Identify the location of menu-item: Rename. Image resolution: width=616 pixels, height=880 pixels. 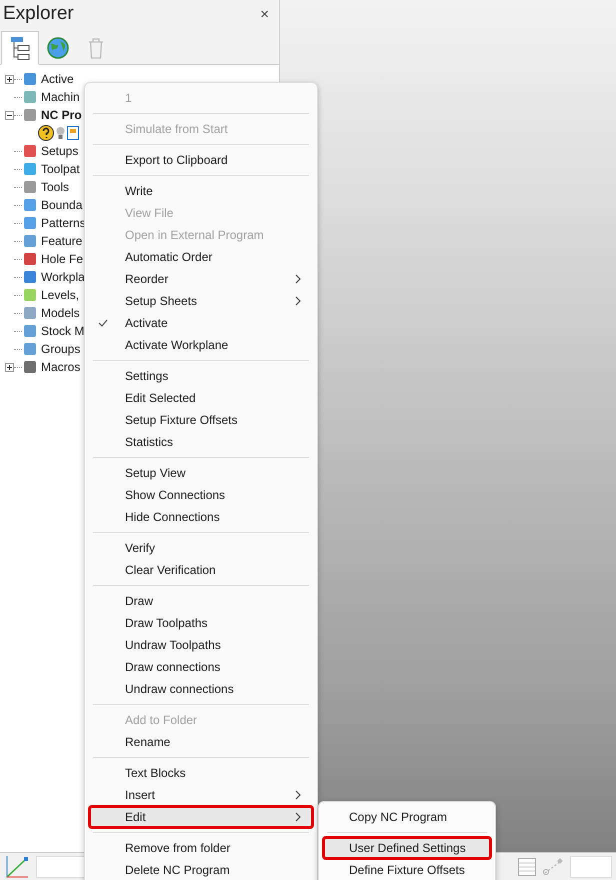
(201, 742).